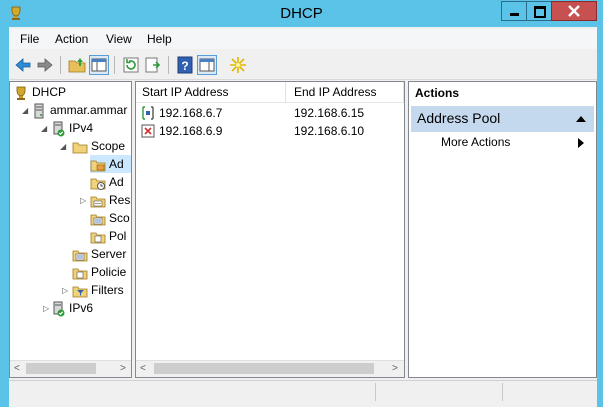  What do you see at coordinates (59, 309) in the screenshot?
I see `ipv6-server-icon` at bounding box center [59, 309].